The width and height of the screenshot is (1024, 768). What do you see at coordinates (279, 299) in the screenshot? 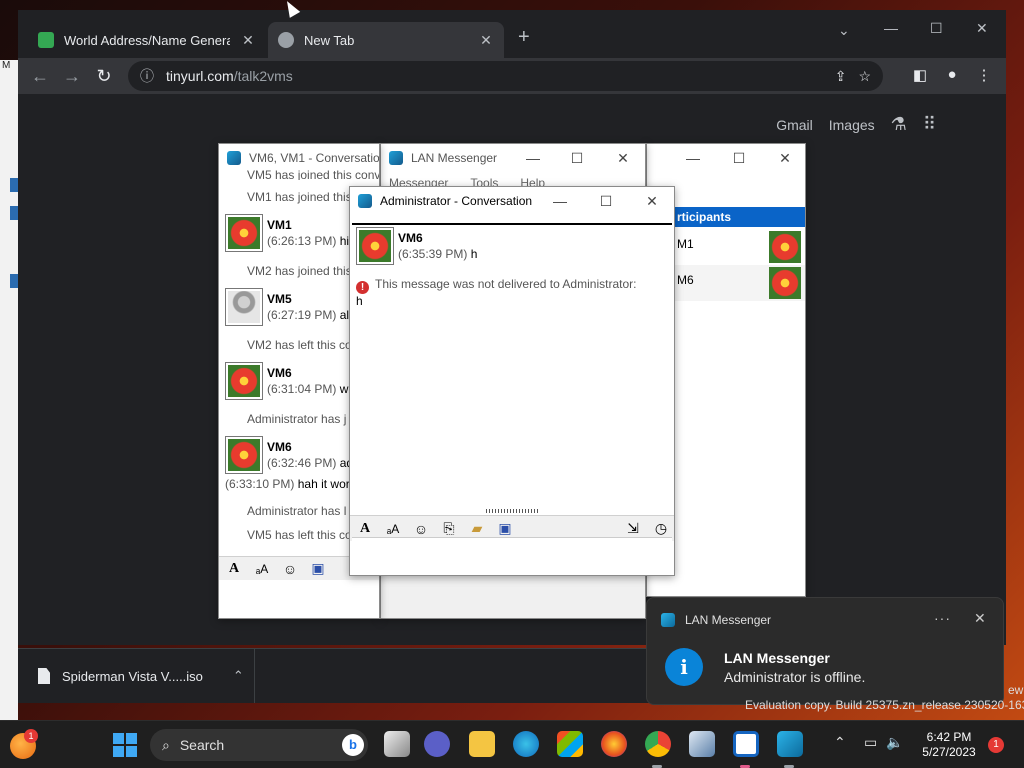
I see `sender-name: VM5` at bounding box center [279, 299].